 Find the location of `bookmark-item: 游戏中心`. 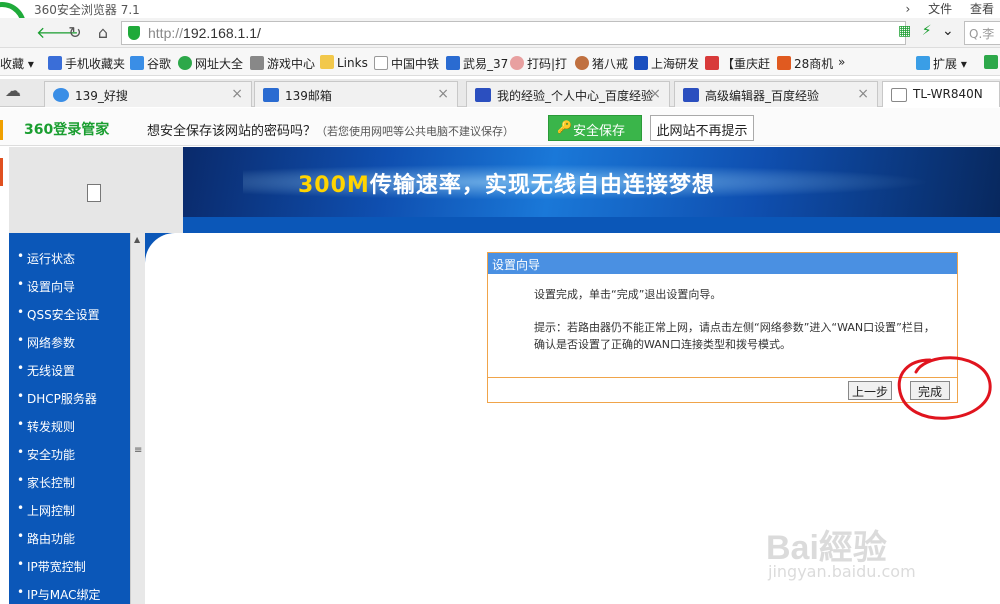

bookmark-item: 游戏中心 is located at coordinates (282, 63).